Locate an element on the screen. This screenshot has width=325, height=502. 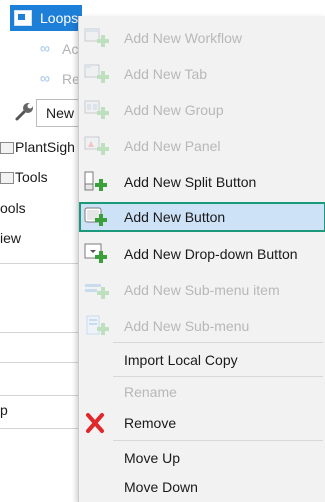
menu-item-add-new-group: Add New Group is located at coordinates (202, 110).